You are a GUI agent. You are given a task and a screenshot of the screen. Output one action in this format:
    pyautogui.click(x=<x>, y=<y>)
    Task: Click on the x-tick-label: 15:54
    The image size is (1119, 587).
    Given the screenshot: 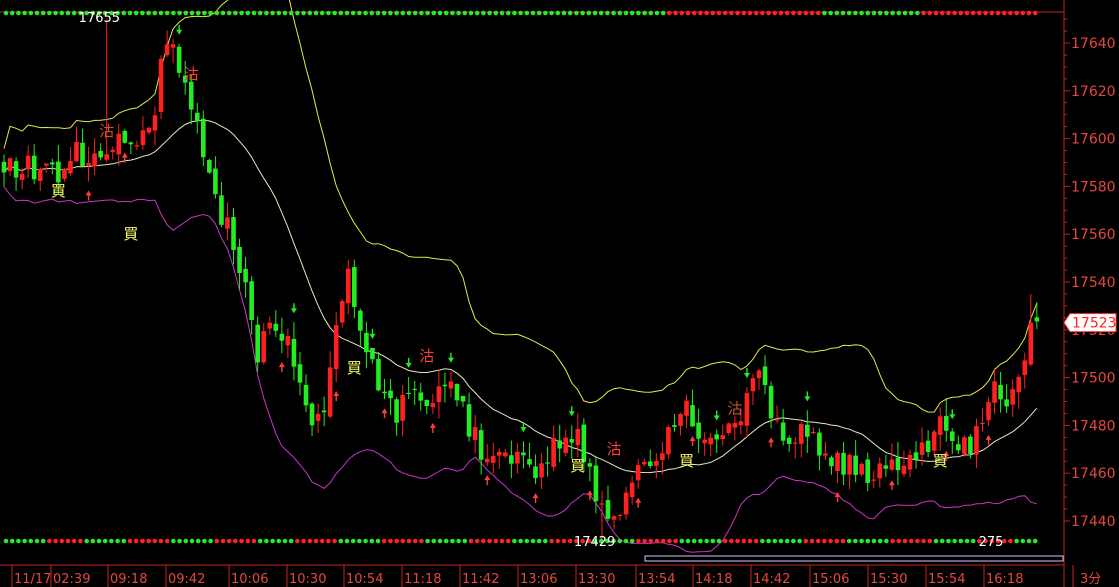 What is the action you would take?
    pyautogui.click(x=946, y=579)
    